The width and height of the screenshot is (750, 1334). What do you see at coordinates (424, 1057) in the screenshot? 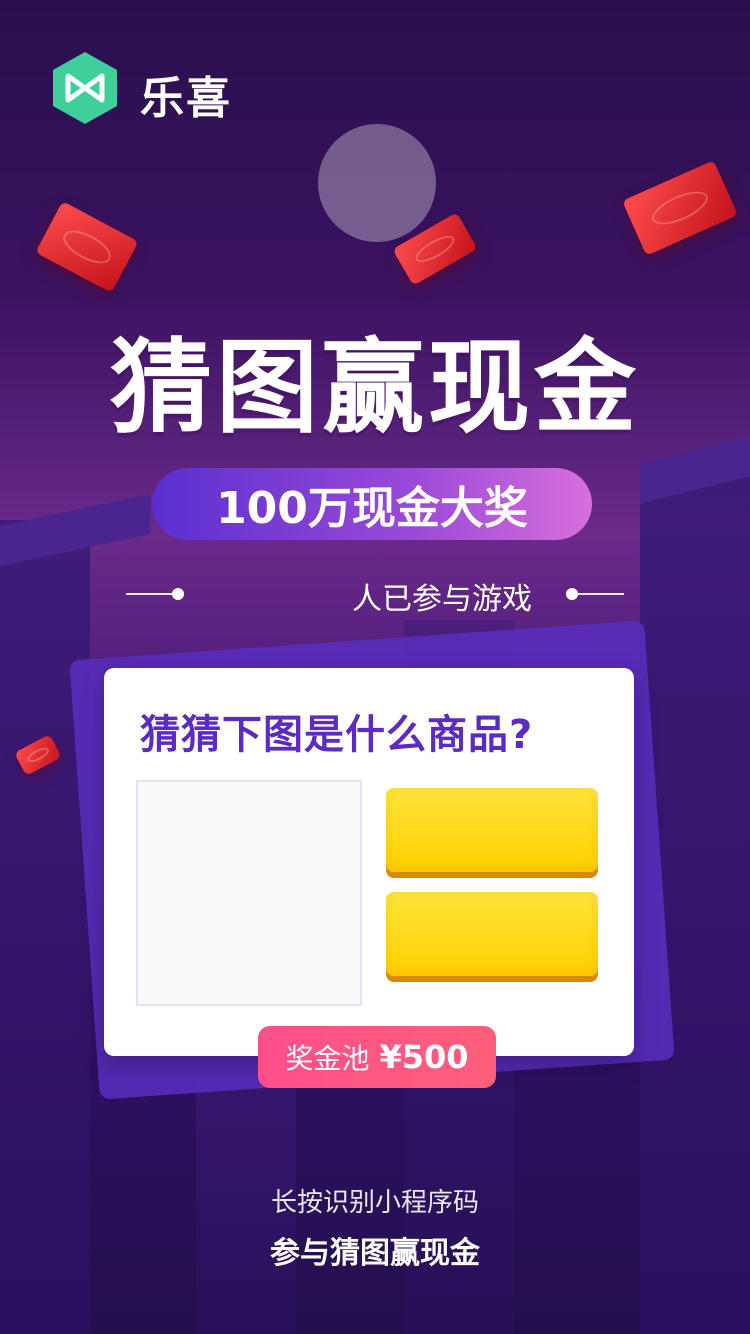
I see `prize-pool-value: ¥500` at bounding box center [424, 1057].